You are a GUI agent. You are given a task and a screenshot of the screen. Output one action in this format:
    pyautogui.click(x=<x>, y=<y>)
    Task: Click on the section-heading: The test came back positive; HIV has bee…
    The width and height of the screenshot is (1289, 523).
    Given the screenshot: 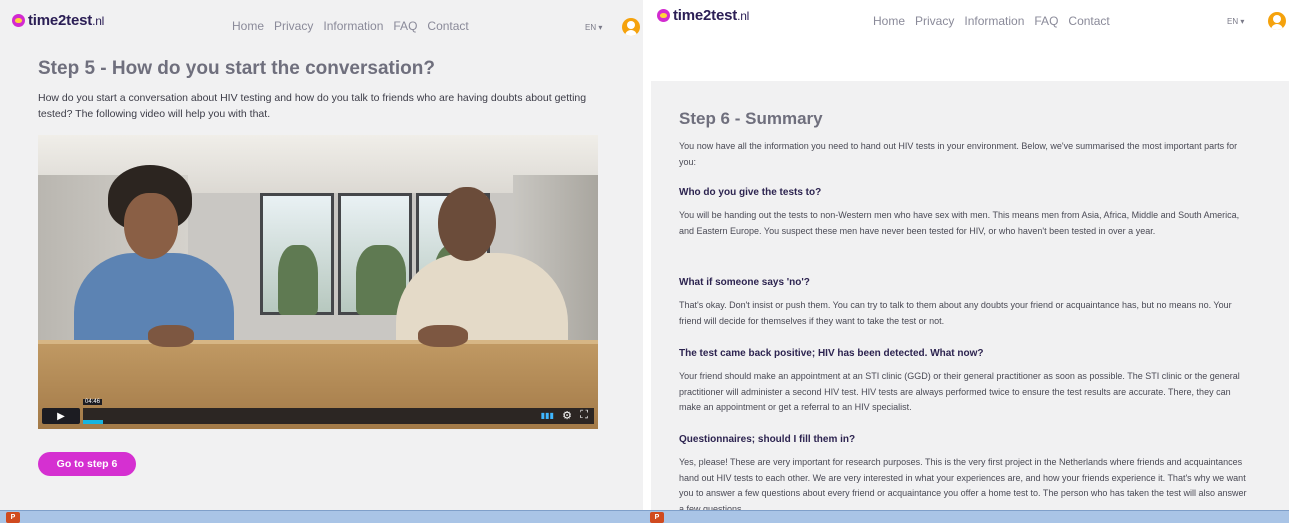 What is the action you would take?
    pyautogui.click(x=831, y=353)
    